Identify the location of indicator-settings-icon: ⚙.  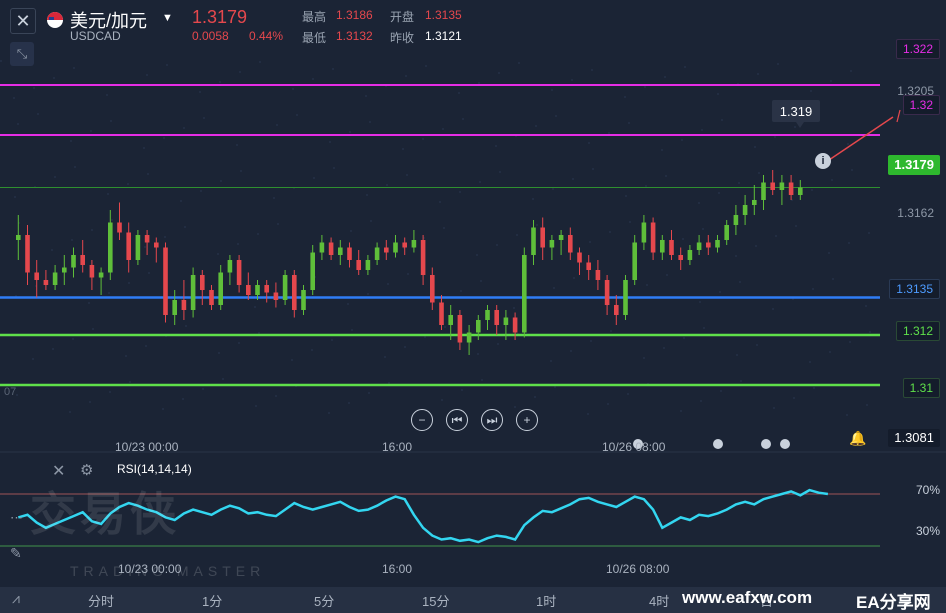
(86, 470).